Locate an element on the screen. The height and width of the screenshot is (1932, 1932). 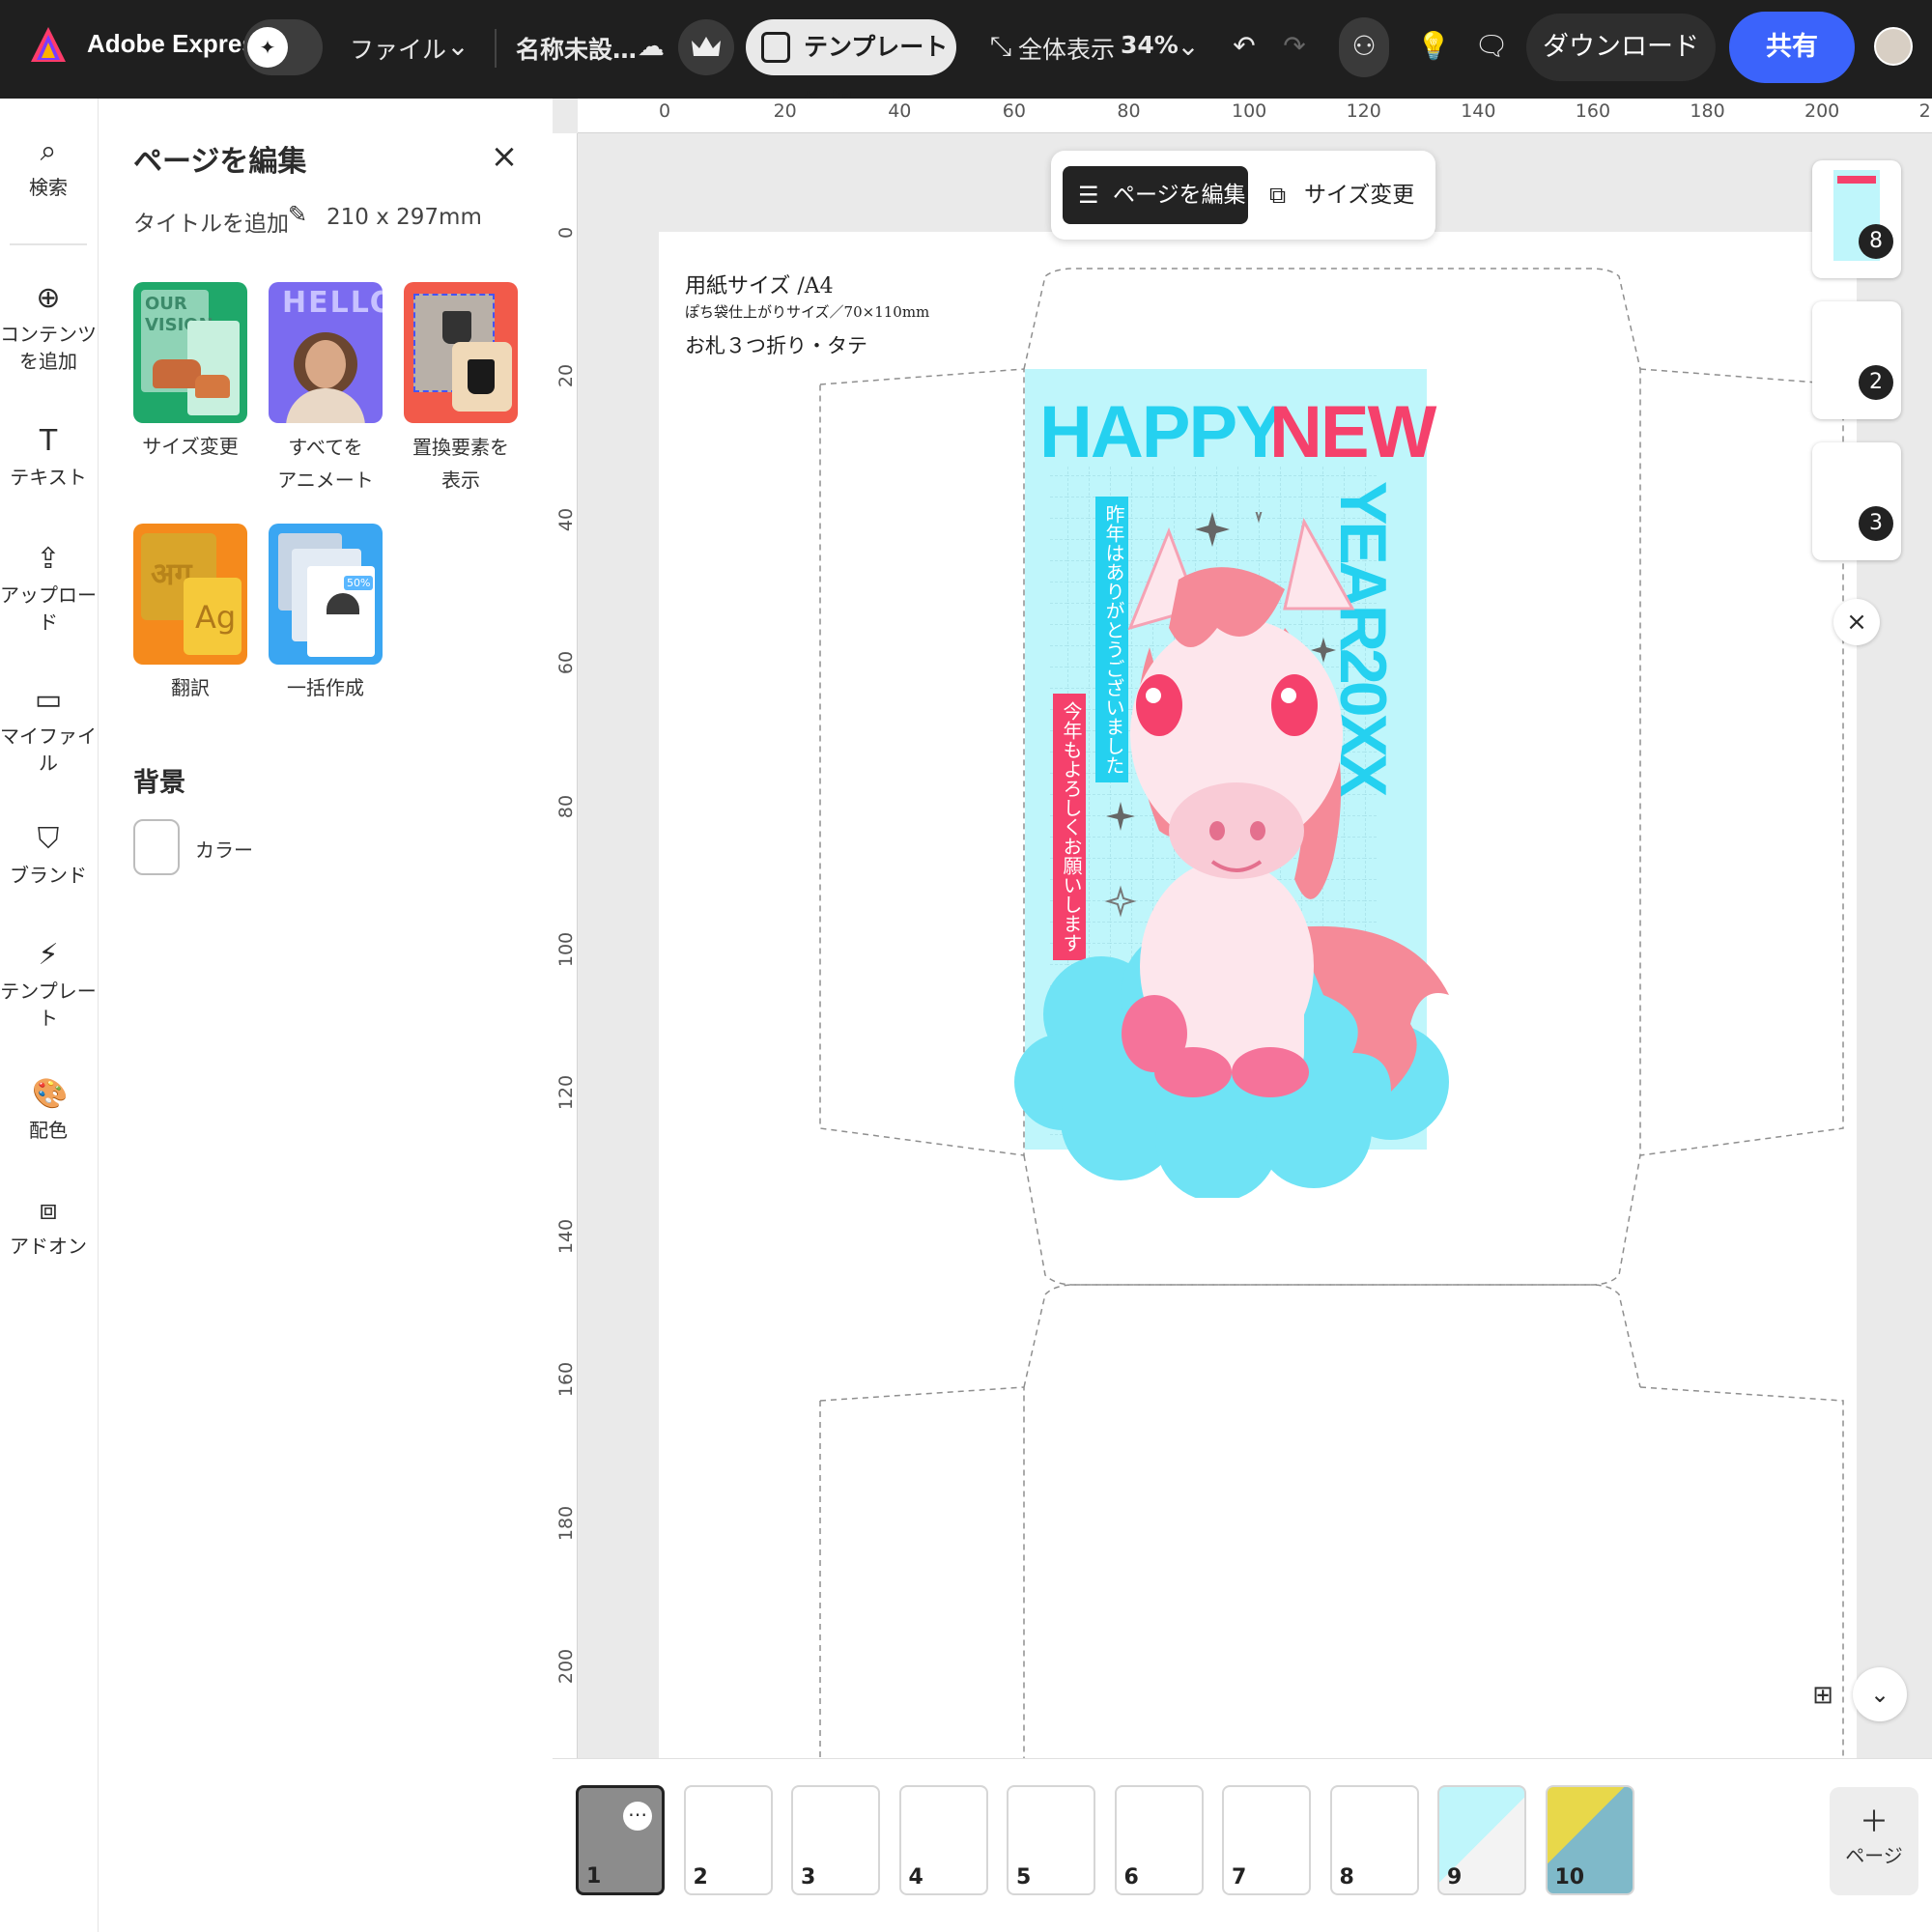
ruler-tick-label: 180 is located at coordinates (1707, 111).